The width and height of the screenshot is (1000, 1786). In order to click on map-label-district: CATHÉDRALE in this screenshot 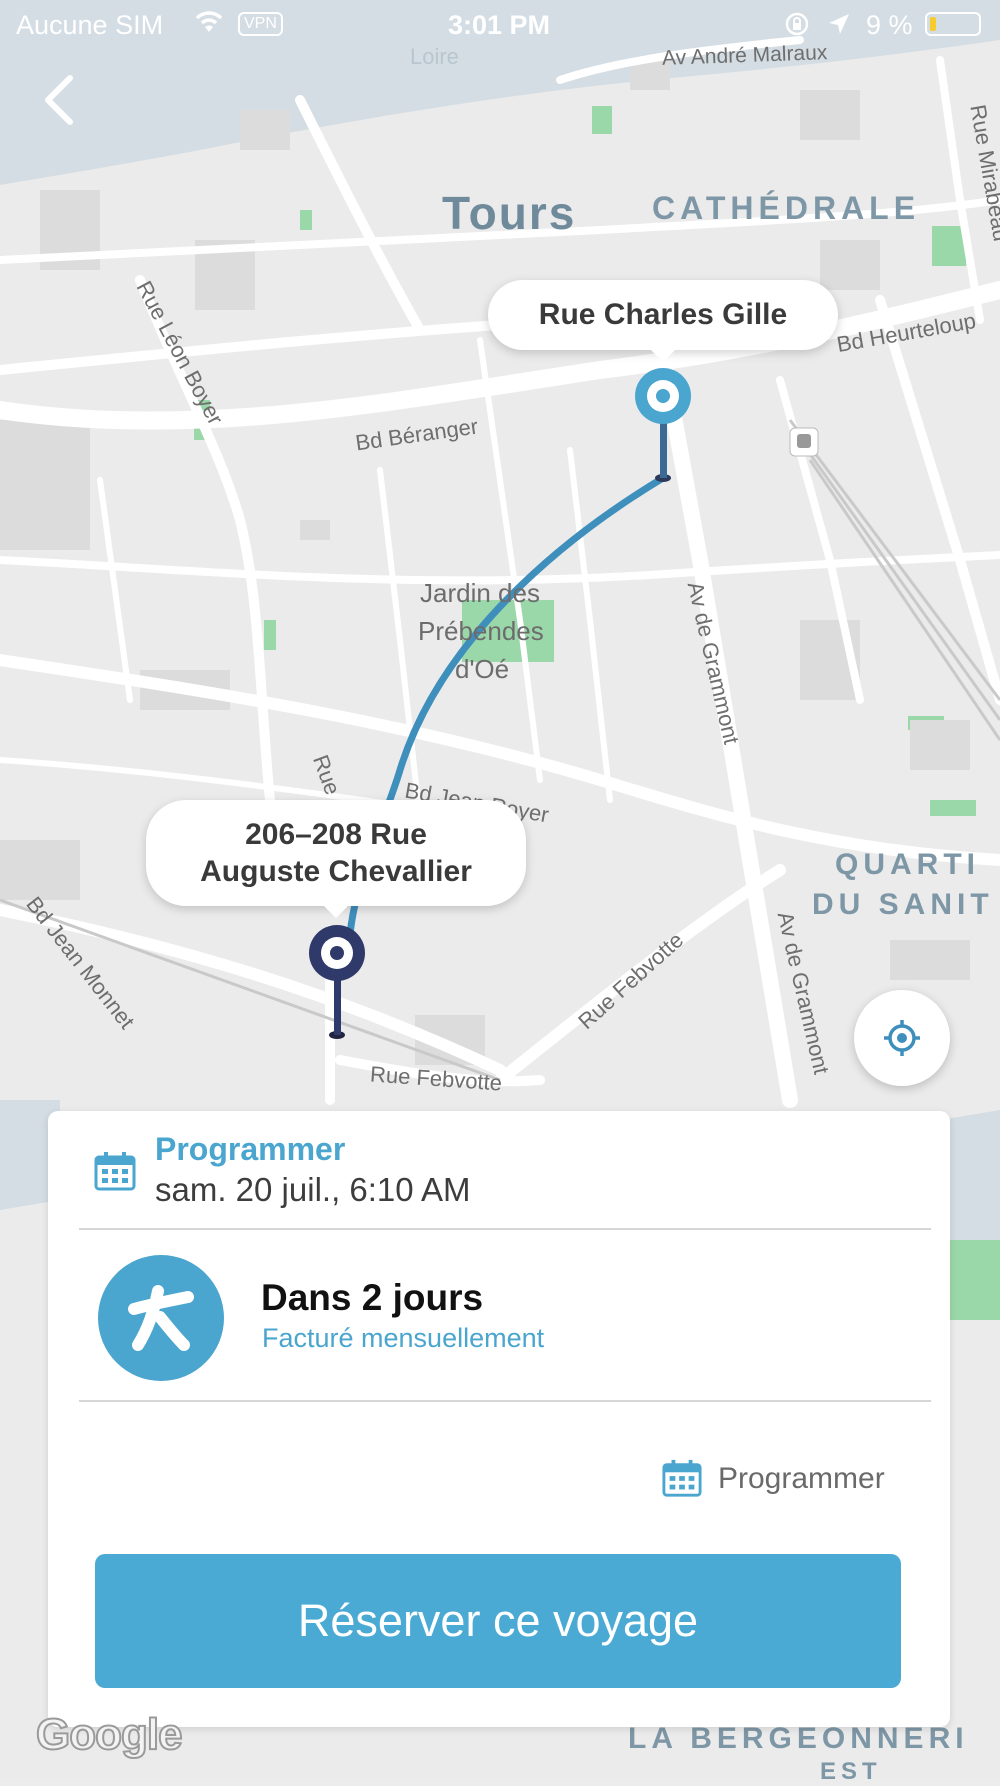, I will do `click(786, 208)`.